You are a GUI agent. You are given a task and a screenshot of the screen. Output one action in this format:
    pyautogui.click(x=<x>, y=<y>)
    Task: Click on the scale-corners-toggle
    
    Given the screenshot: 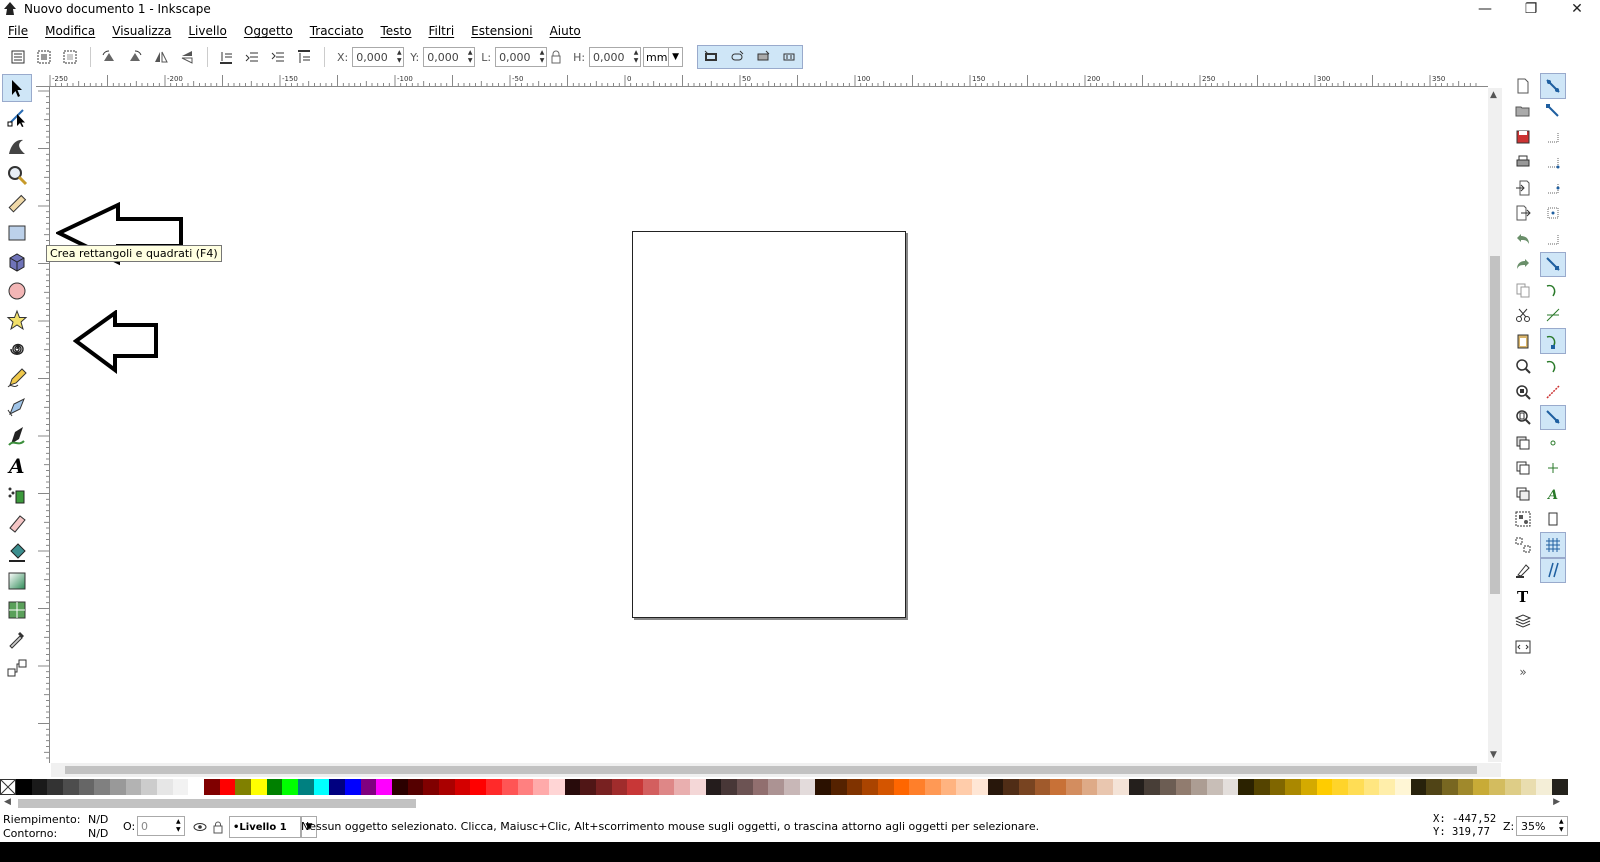 What is the action you would take?
    pyautogui.click(x=737, y=57)
    